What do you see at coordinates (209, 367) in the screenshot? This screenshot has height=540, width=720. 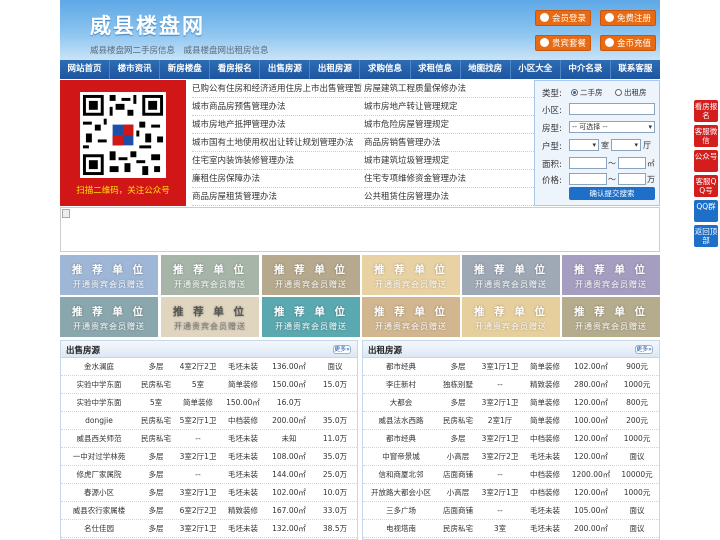 I see `table-row: 金水澜庭 多层 4室2厅2卫 毛坯未装 136.00㎡ 面议` at bounding box center [209, 367].